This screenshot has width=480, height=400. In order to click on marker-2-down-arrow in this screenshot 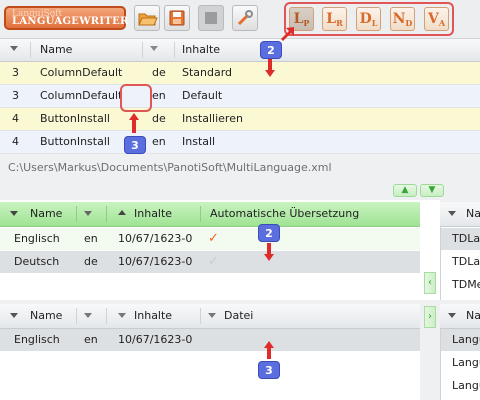, I will do `click(270, 69)`.